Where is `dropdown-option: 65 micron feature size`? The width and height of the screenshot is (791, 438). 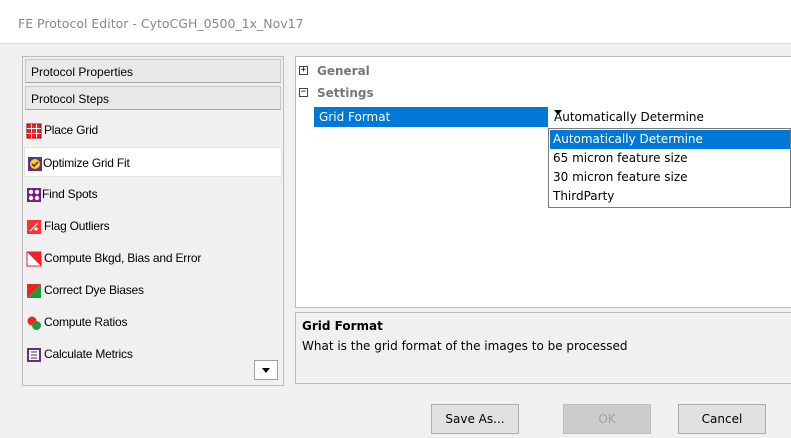 dropdown-option: 65 micron feature size is located at coordinates (670, 158).